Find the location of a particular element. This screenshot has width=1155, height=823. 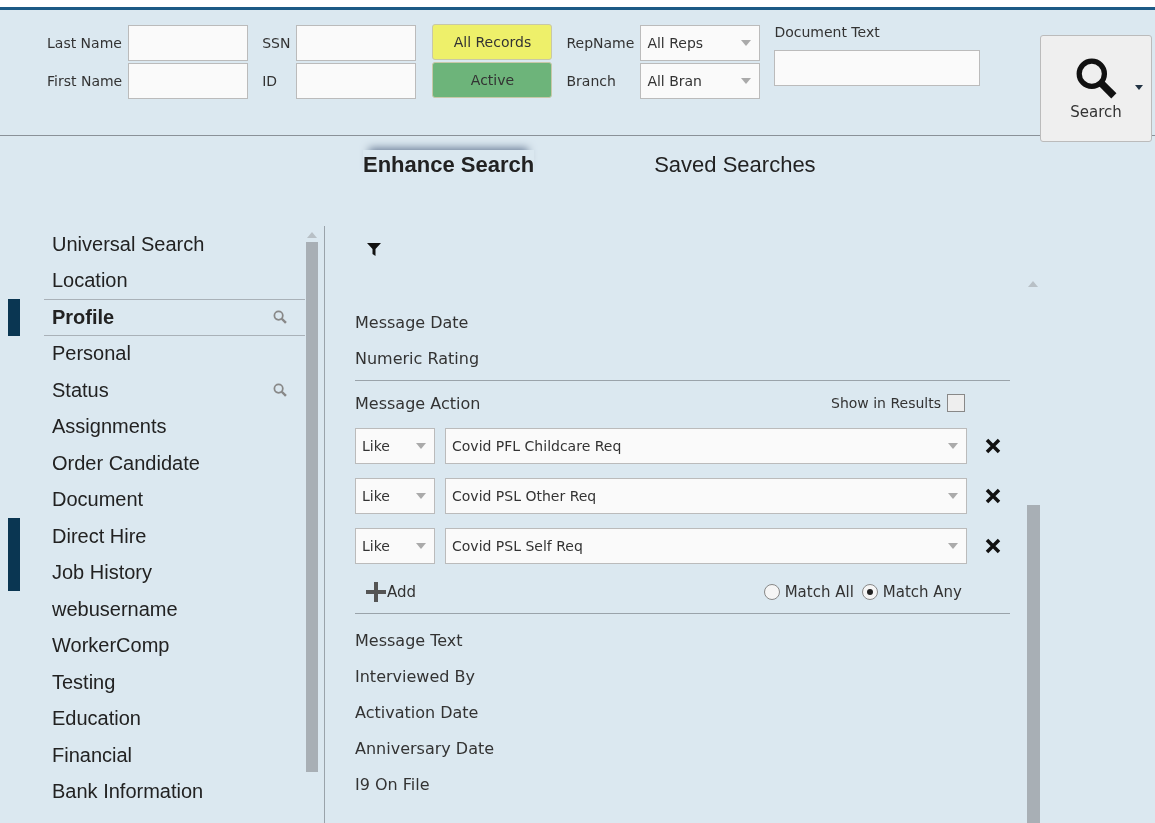

radio-label: Match Any is located at coordinates (922, 592).